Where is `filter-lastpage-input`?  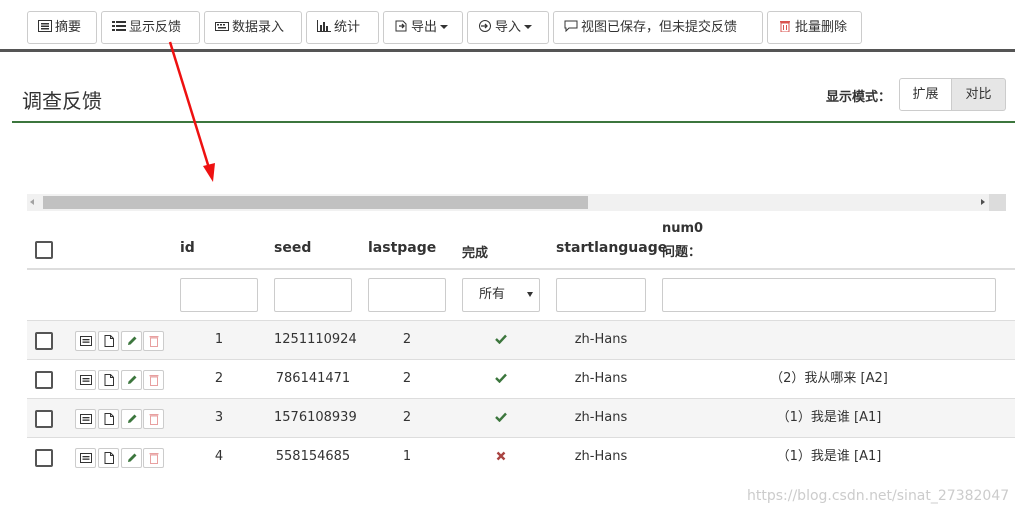
filter-lastpage-input is located at coordinates (407, 295).